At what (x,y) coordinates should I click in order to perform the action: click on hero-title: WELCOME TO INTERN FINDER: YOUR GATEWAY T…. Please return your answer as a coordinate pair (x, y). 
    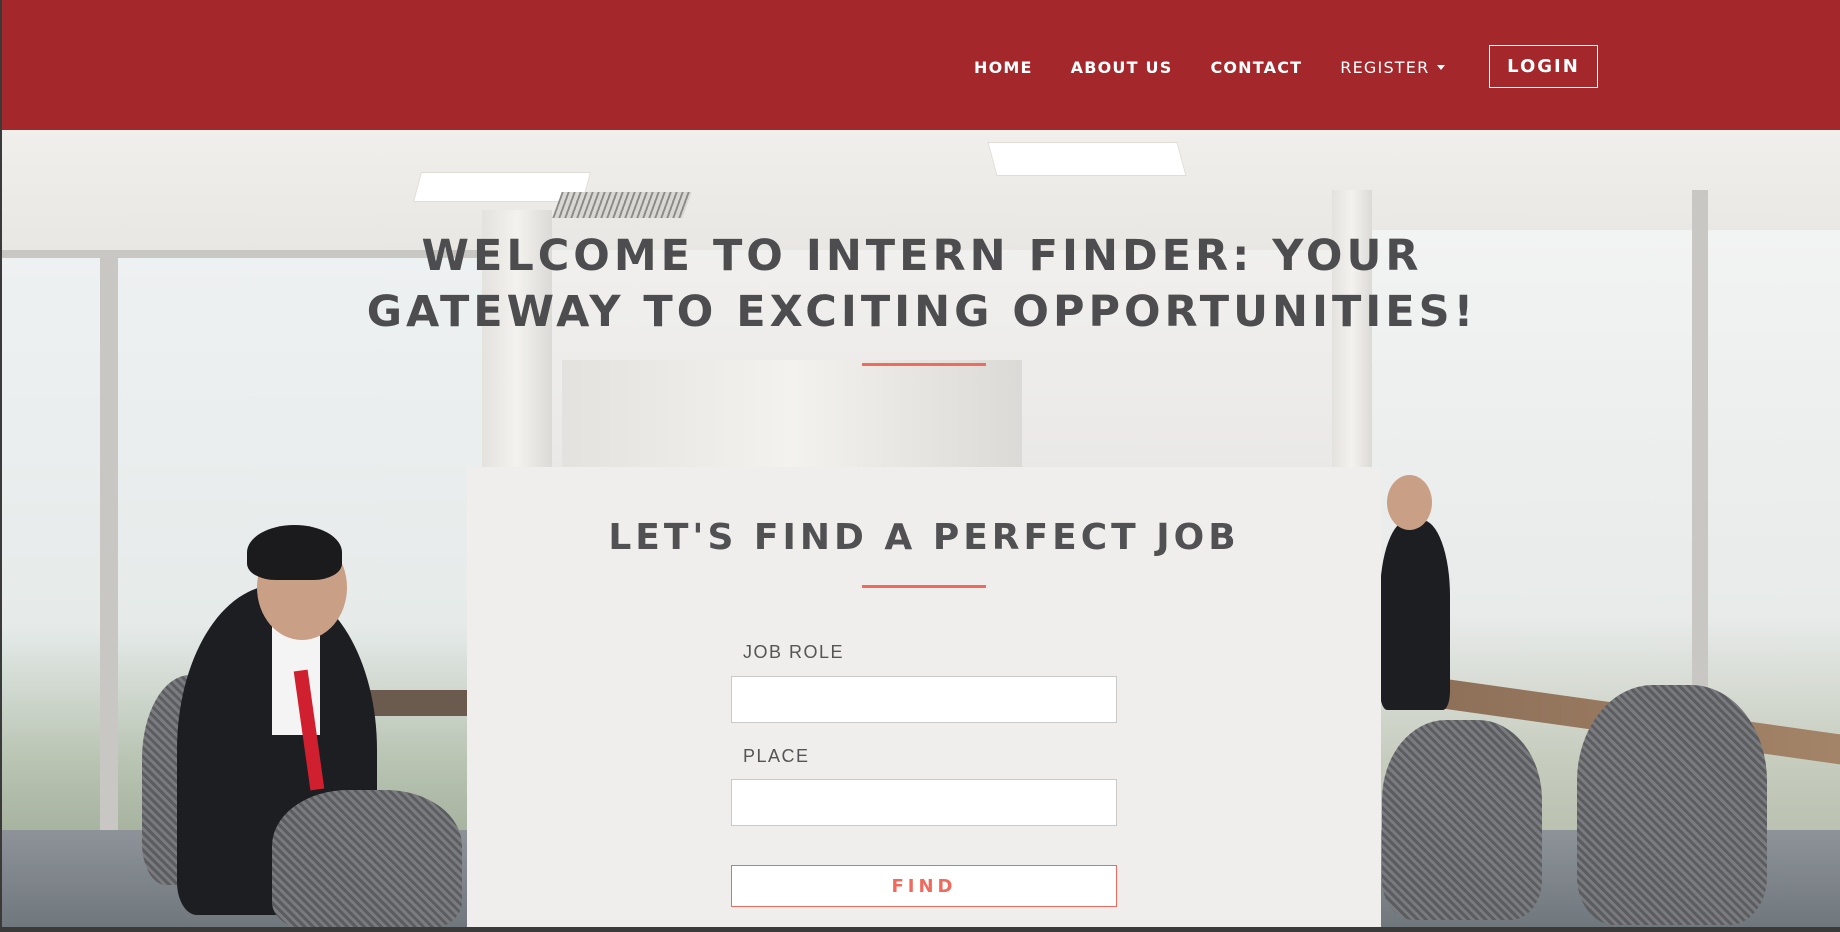
    Looking at the image, I should click on (922, 284).